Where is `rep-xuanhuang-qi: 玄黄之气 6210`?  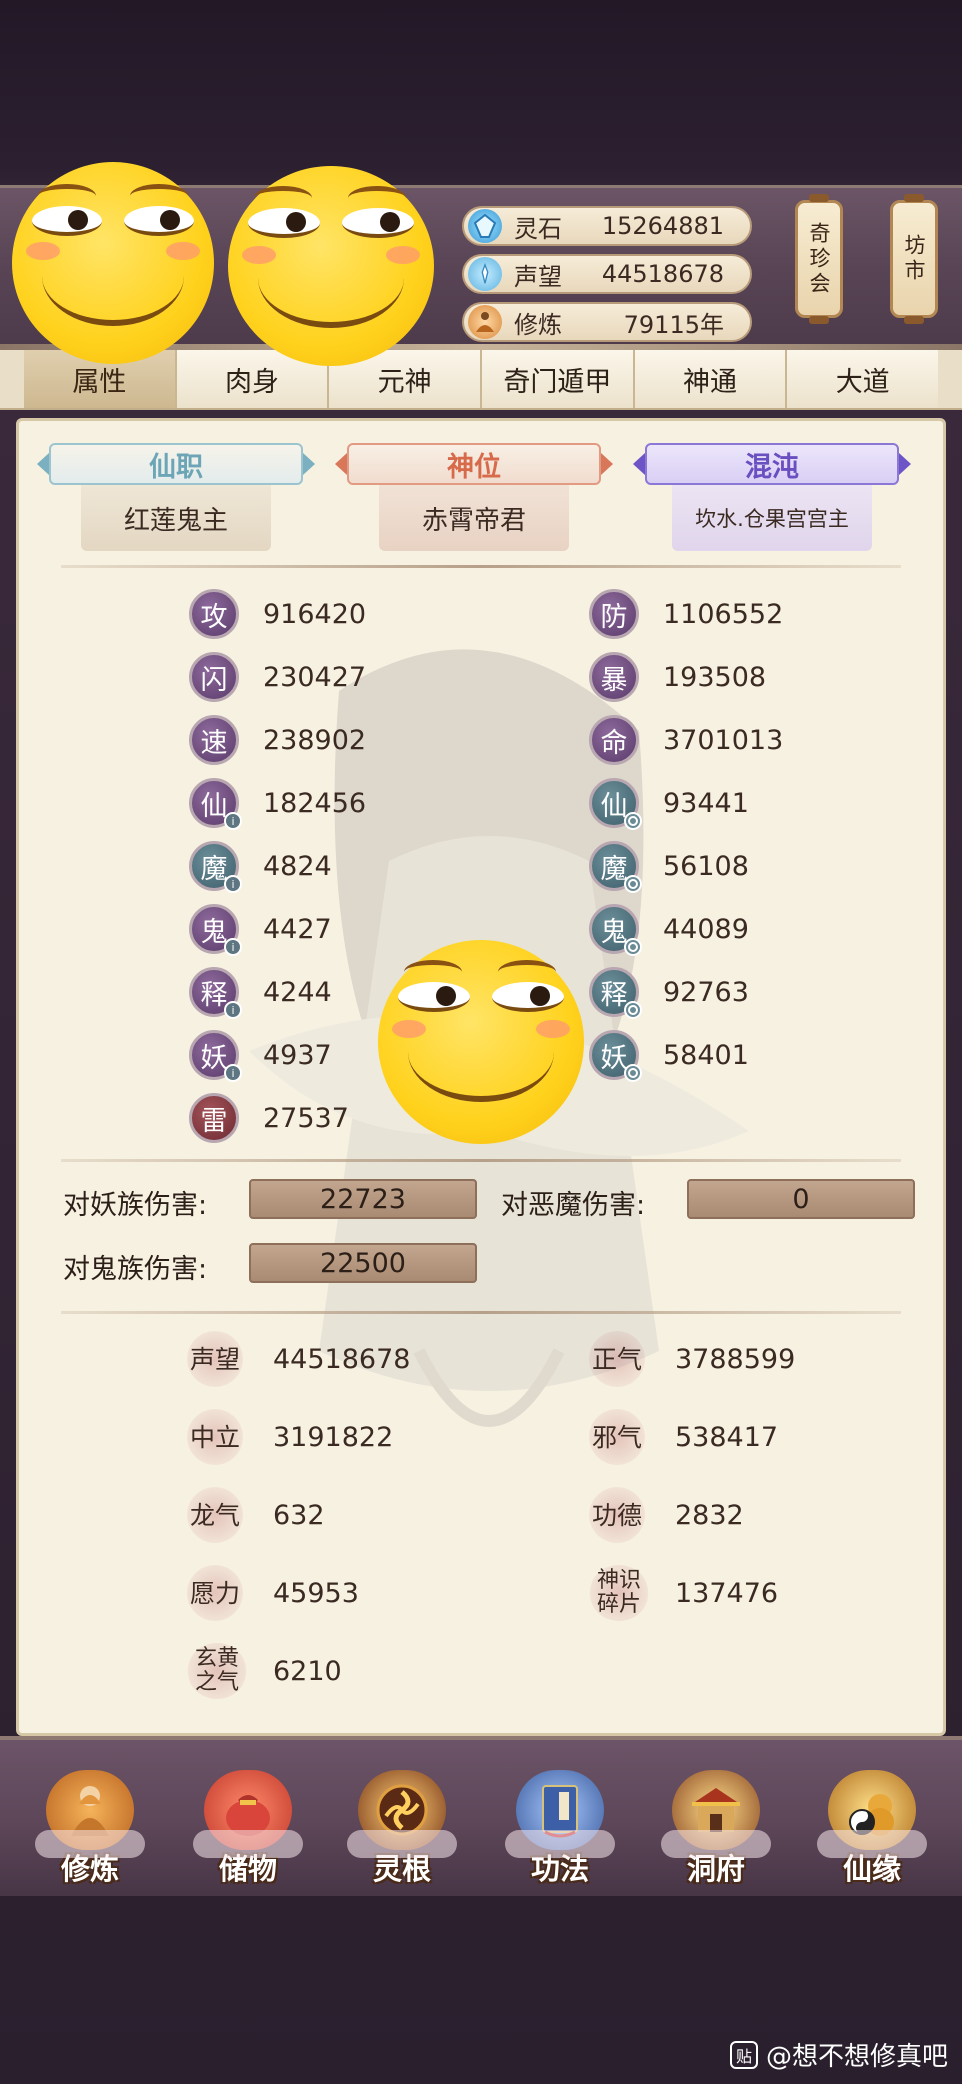
rep-xuanhuang-qi: 玄黄之气 6210 is located at coordinates (264, 1671).